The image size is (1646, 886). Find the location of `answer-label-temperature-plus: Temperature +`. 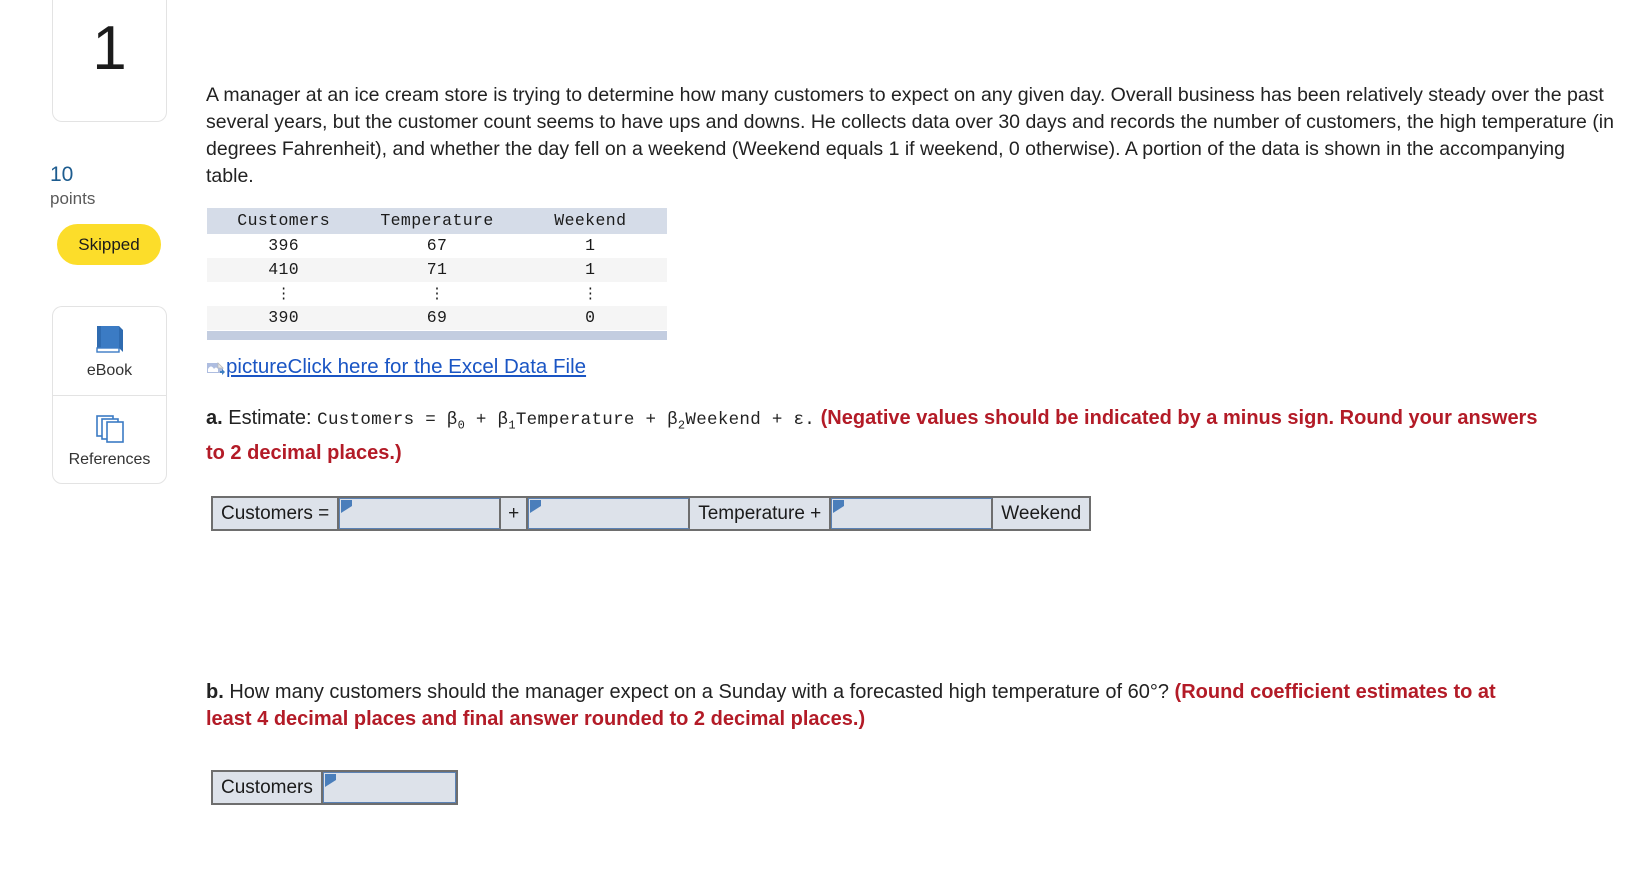

answer-label-temperature-plus: Temperature + is located at coordinates (761, 513).